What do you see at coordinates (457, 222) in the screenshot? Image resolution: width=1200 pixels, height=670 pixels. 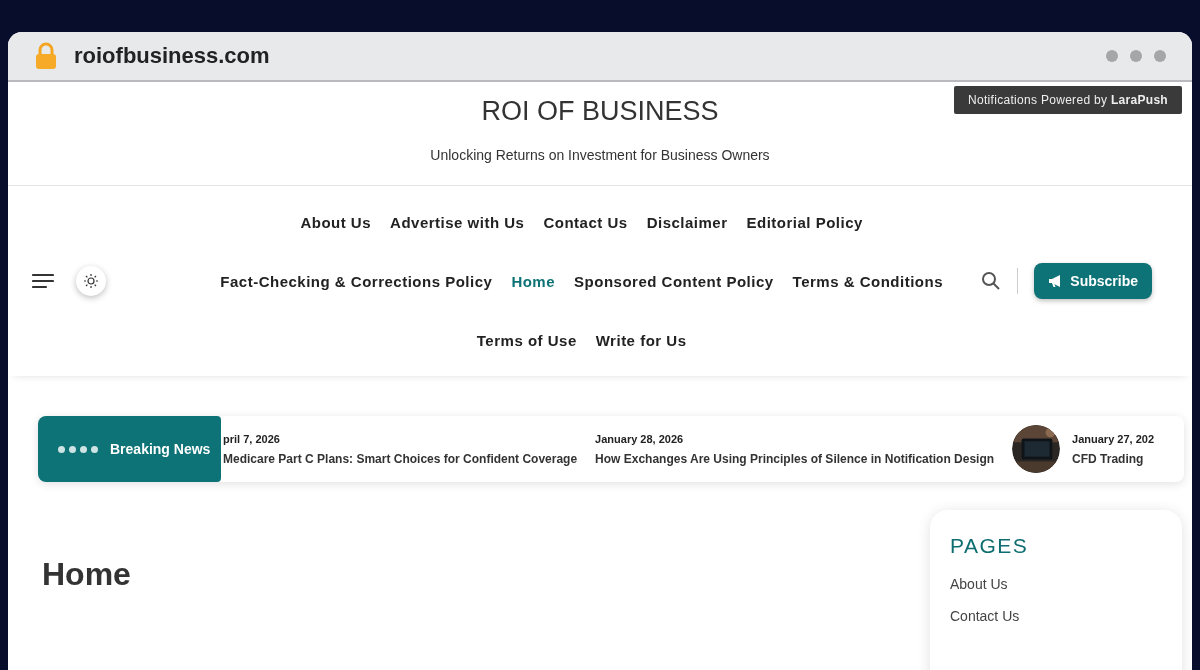 I see `nav-link: Advertise with Us` at bounding box center [457, 222].